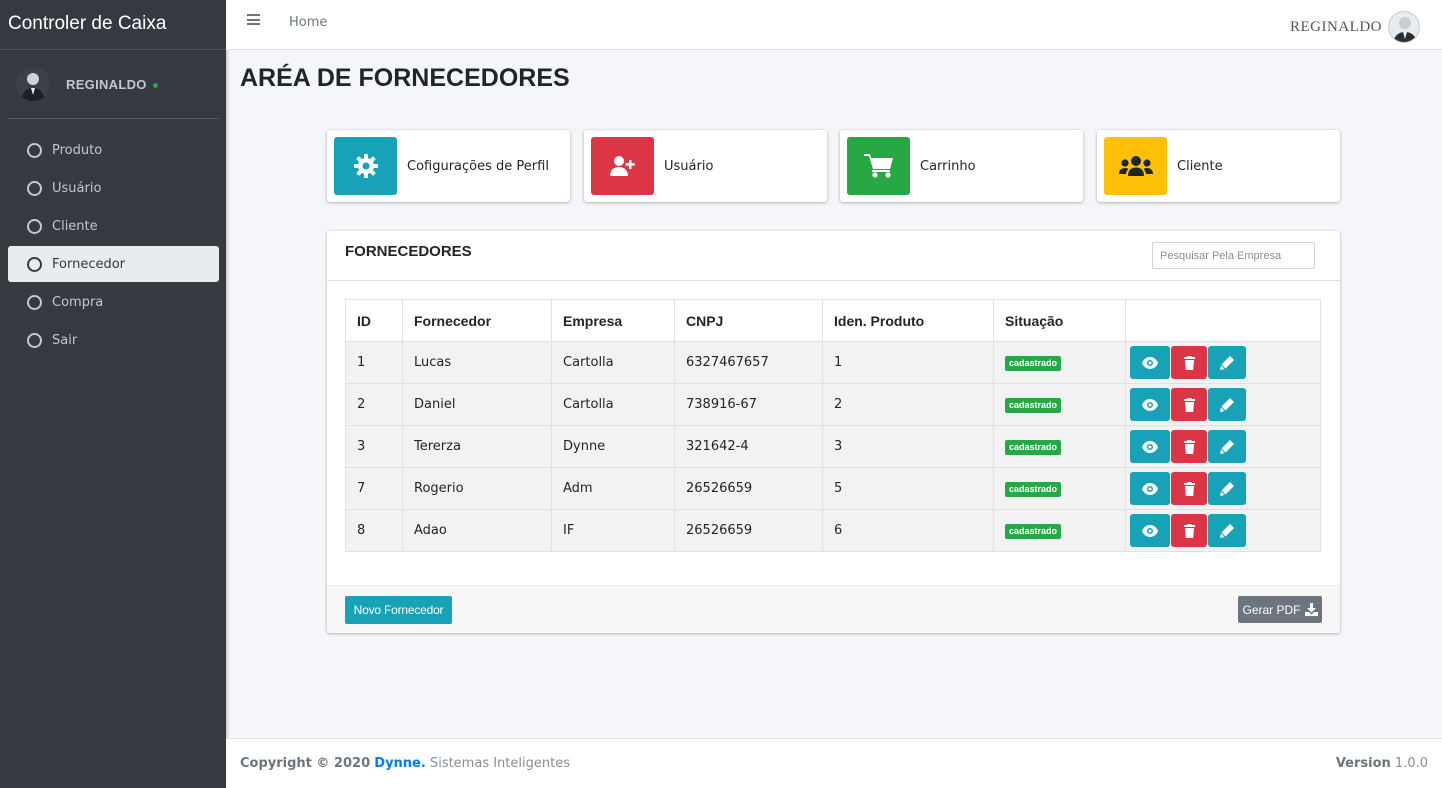 This screenshot has width=1442, height=788. What do you see at coordinates (1059, 320) in the screenshot?
I see `column-header: Situação` at bounding box center [1059, 320].